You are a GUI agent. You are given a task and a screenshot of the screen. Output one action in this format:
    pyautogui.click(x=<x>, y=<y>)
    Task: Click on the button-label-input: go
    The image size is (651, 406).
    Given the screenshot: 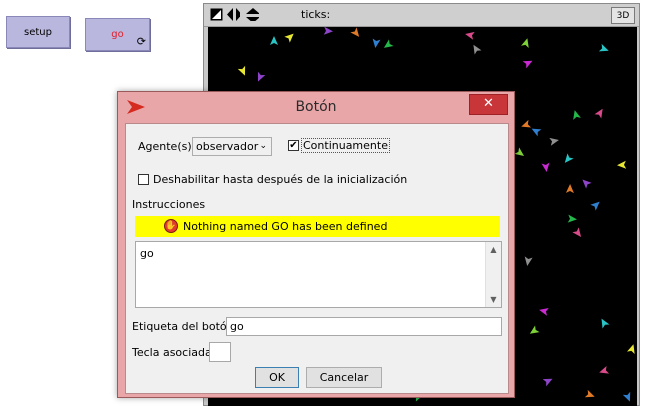 What is the action you would take?
    pyautogui.click(x=364, y=326)
    